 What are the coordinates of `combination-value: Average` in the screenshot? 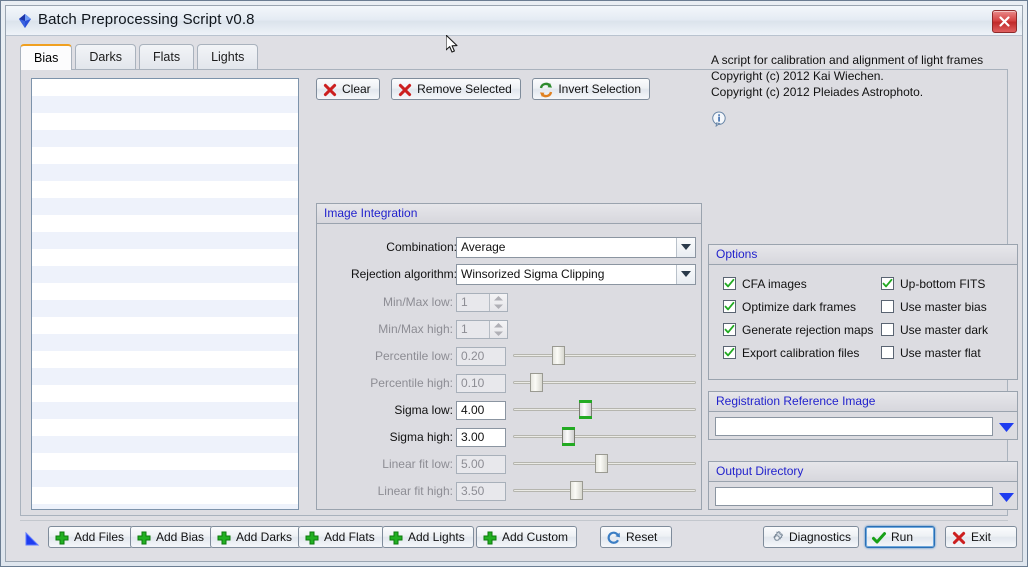 It's located at (483, 247).